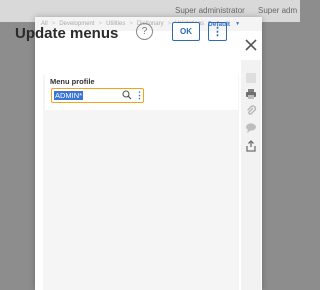  I want to click on print-icon, so click(251, 94).